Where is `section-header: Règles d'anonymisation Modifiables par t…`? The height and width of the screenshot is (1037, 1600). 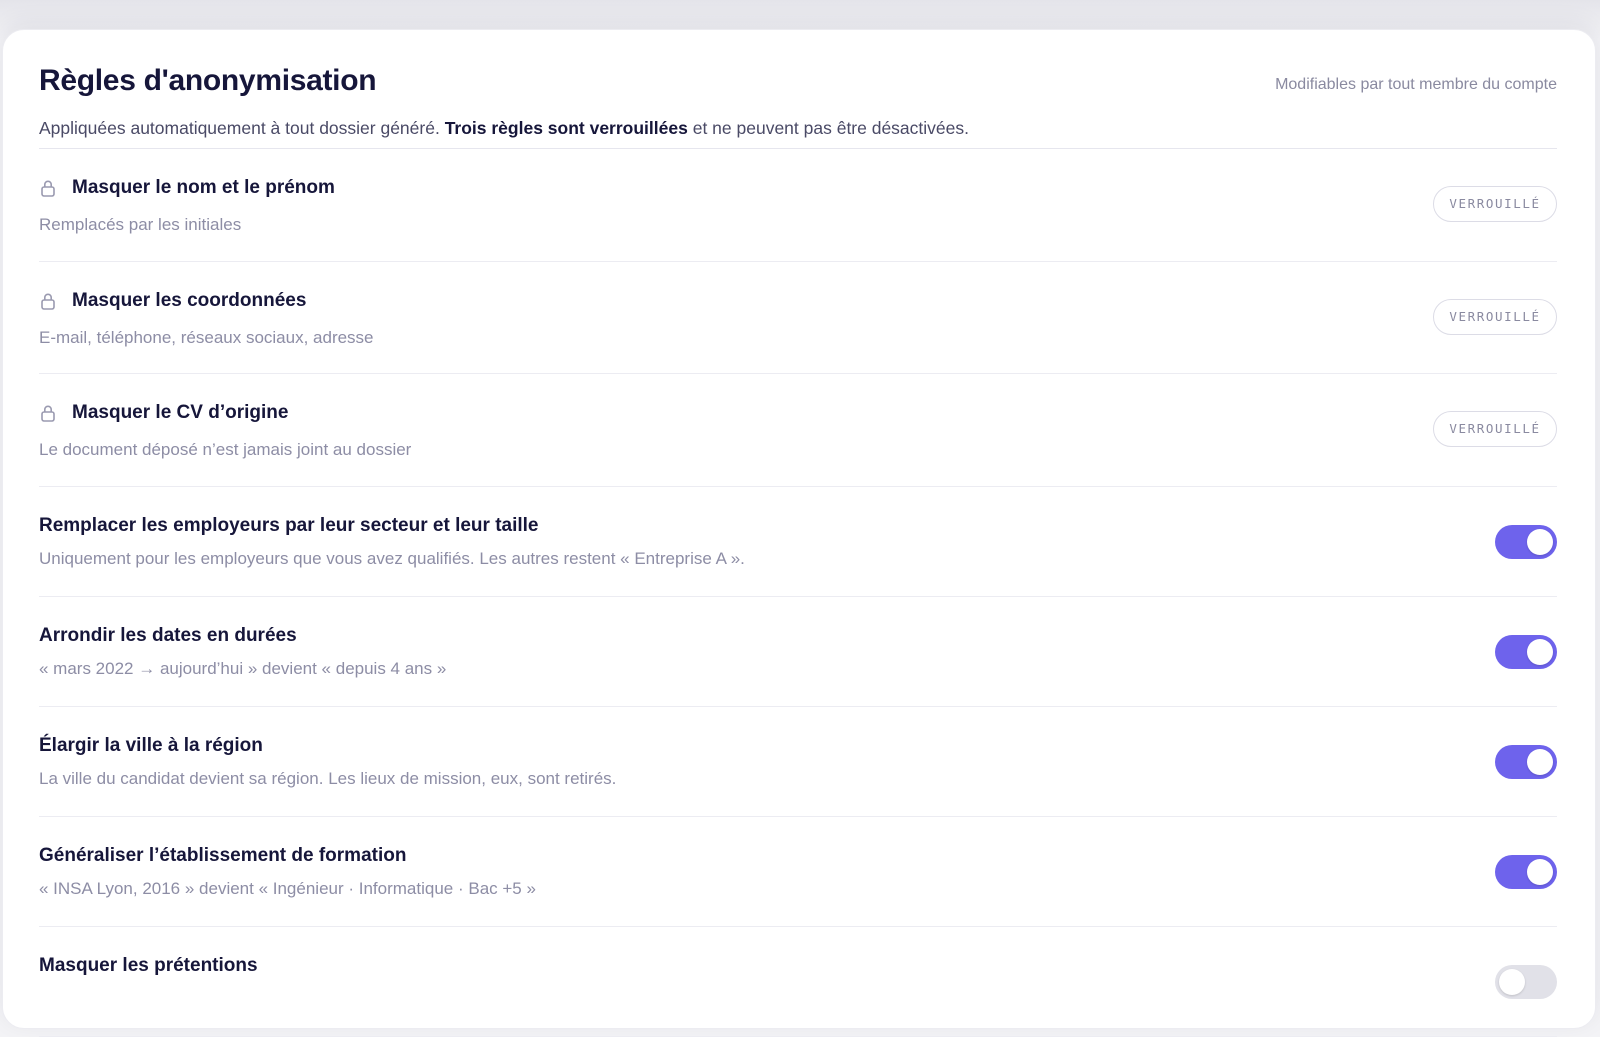
section-header: Règles d'anonymisation Modifiables par t… is located at coordinates (798, 100).